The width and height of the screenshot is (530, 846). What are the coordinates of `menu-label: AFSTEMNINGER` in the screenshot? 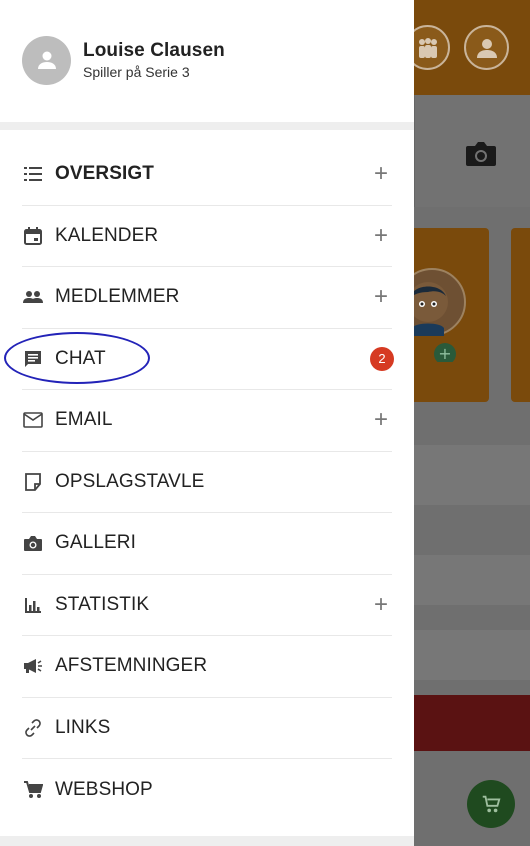 It's located at (131, 666).